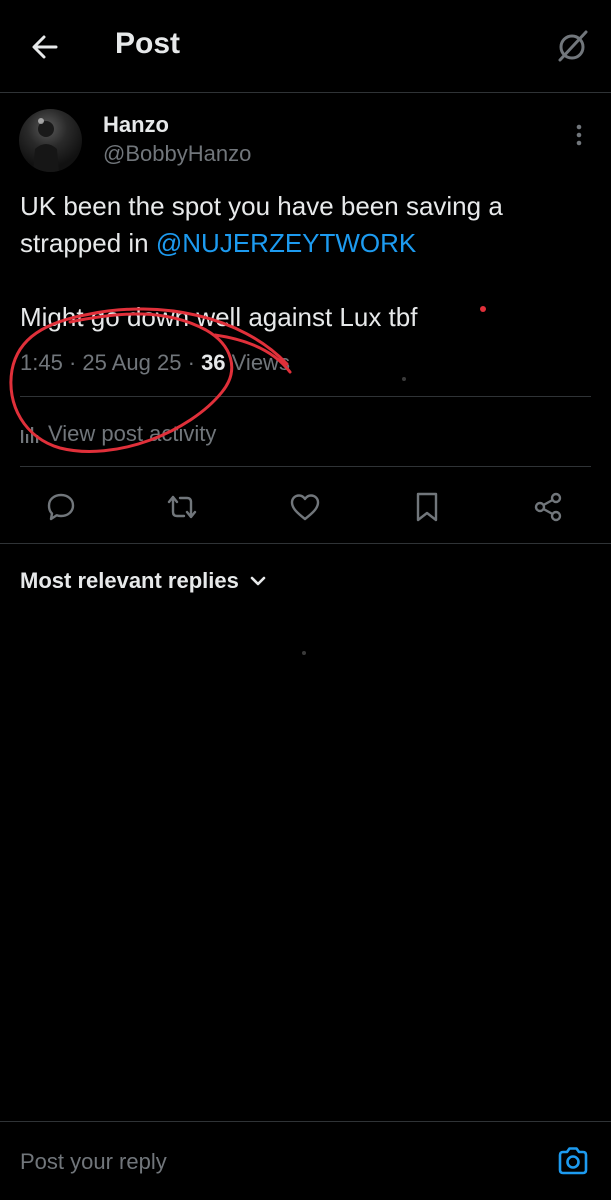  I want to click on meta-divider, so click(305, 396).